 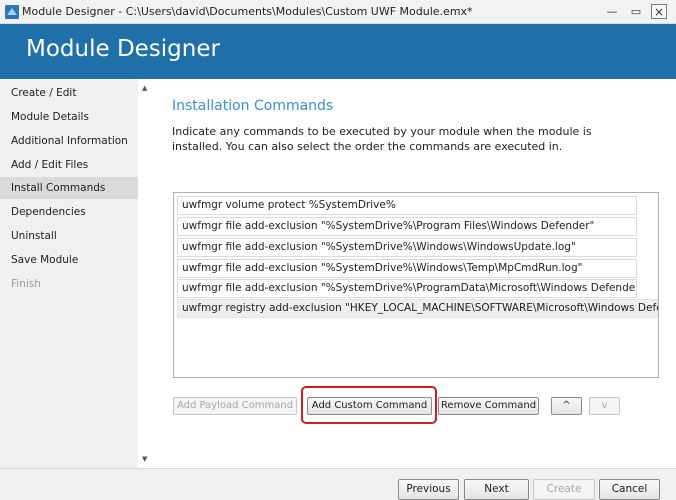 What do you see at coordinates (123, 49) in the screenshot?
I see `page-title: Module Designer` at bounding box center [123, 49].